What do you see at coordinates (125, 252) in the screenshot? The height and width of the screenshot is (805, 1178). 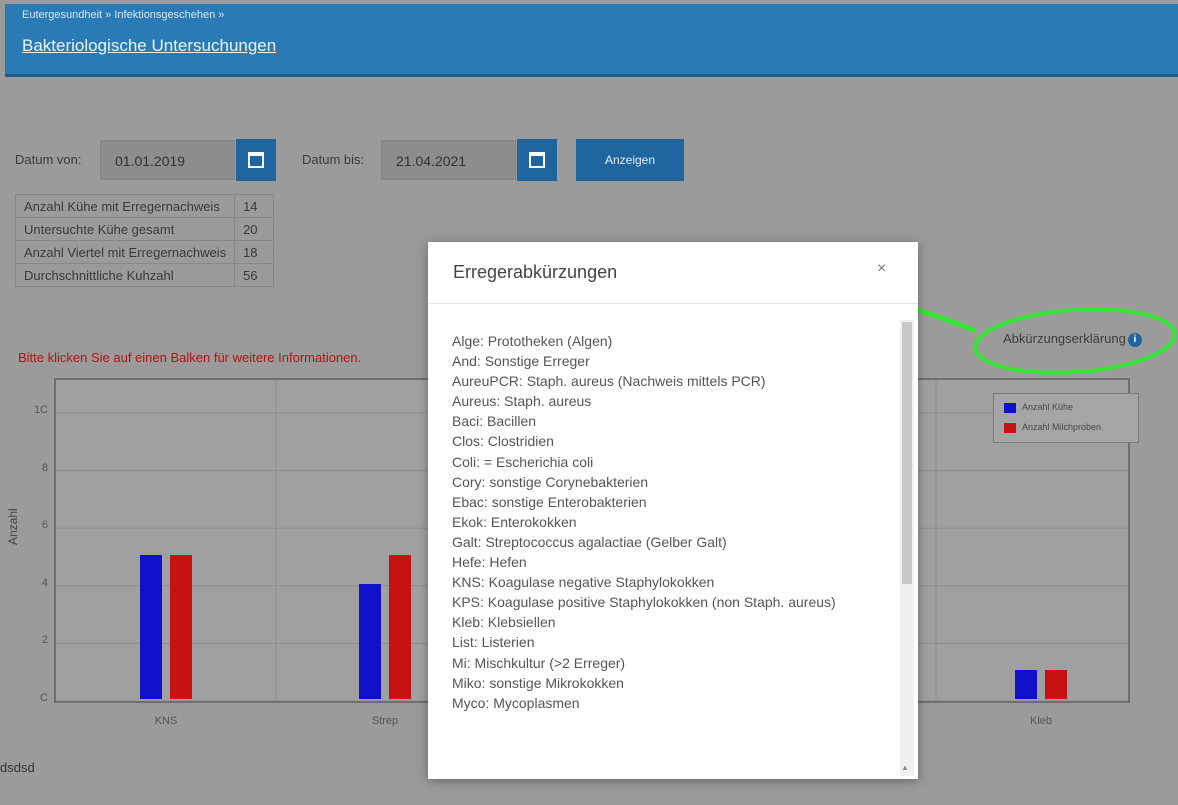 I see `stat-label: Anzahl Viertel mit Erregernachweis` at bounding box center [125, 252].